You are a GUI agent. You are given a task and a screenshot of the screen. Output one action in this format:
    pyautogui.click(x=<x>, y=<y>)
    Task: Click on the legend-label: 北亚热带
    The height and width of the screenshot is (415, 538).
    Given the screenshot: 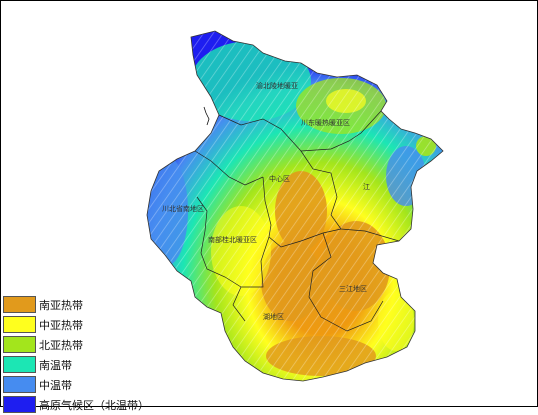 What is the action you would take?
    pyautogui.click(x=61, y=345)
    